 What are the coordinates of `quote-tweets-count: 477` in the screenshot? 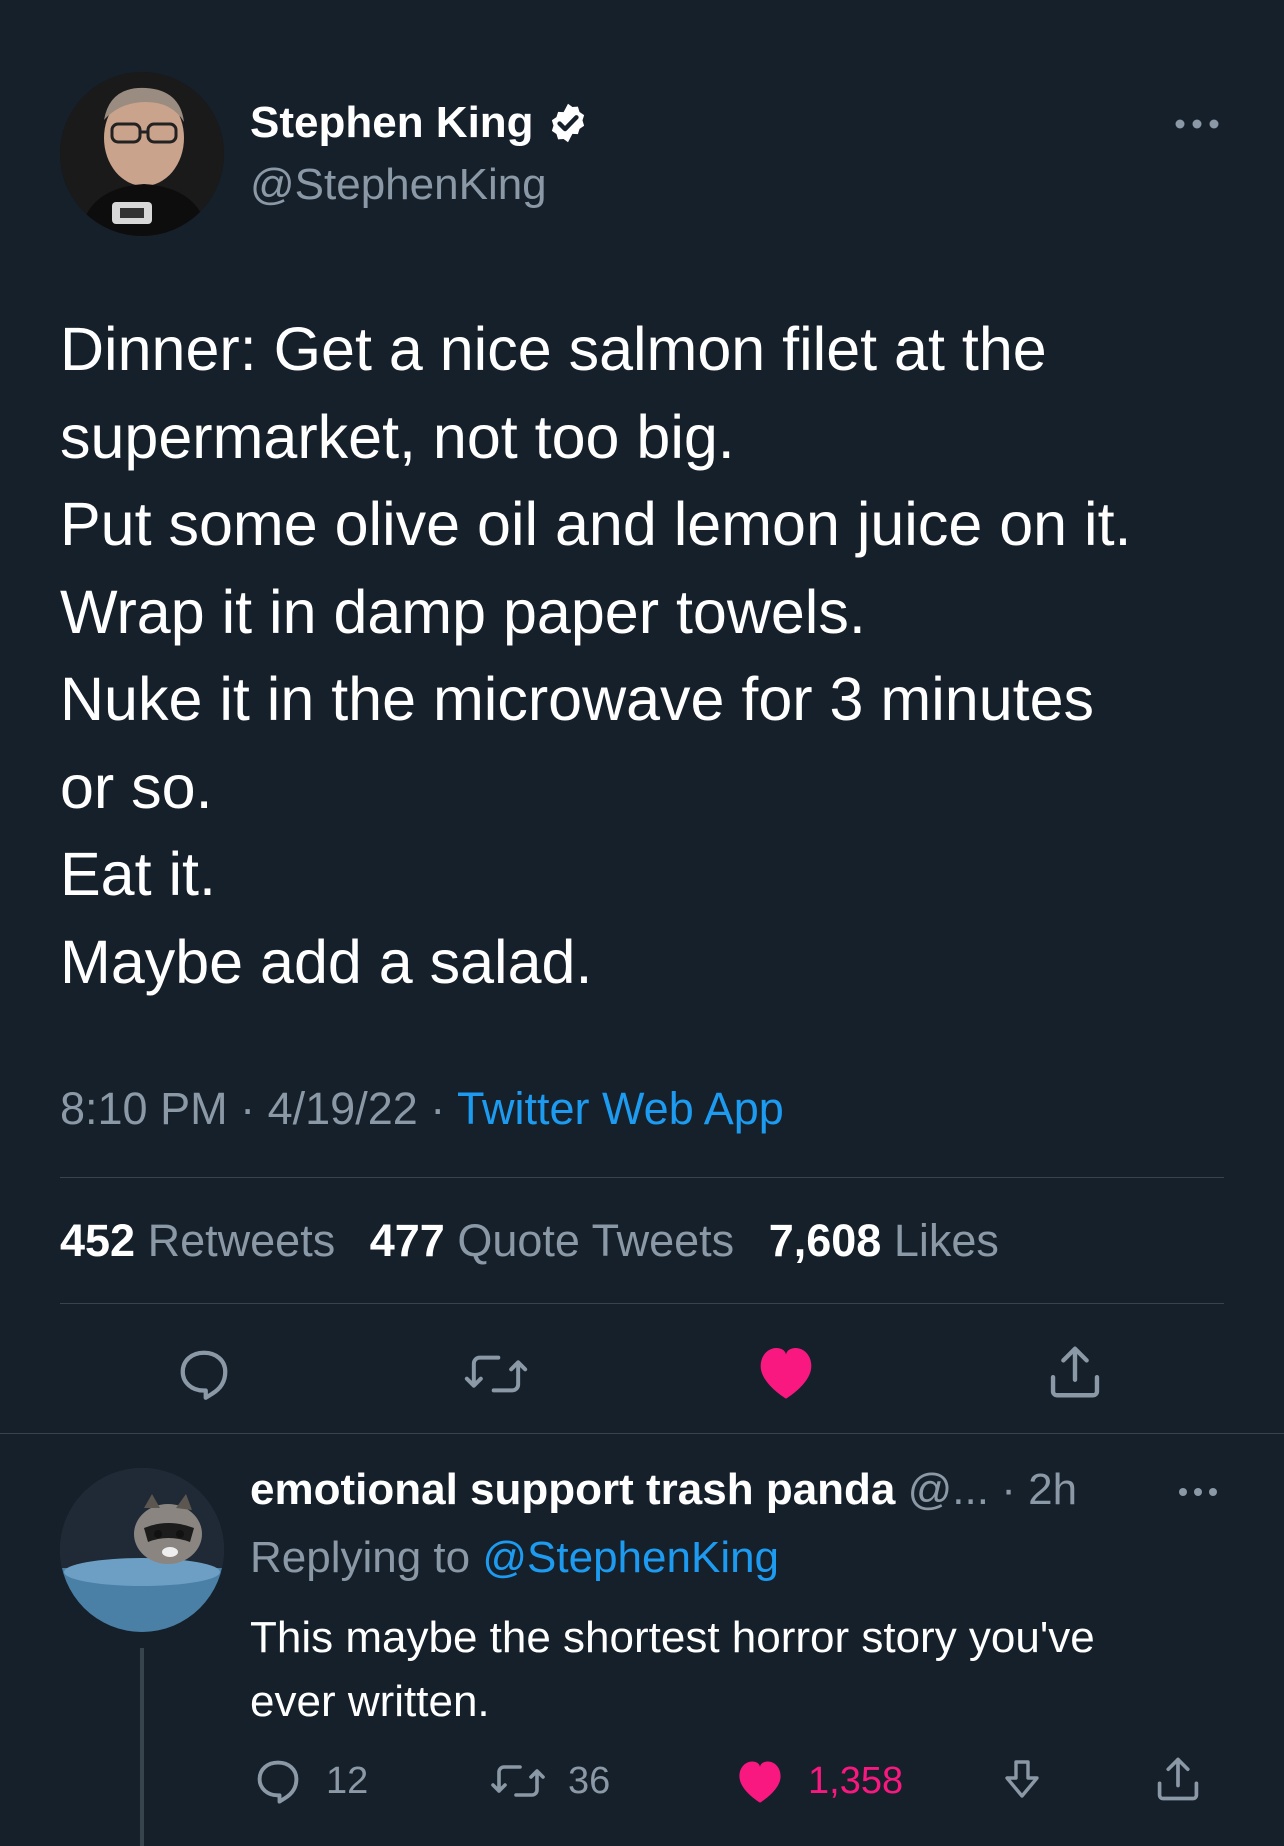 It's located at (407, 1240).